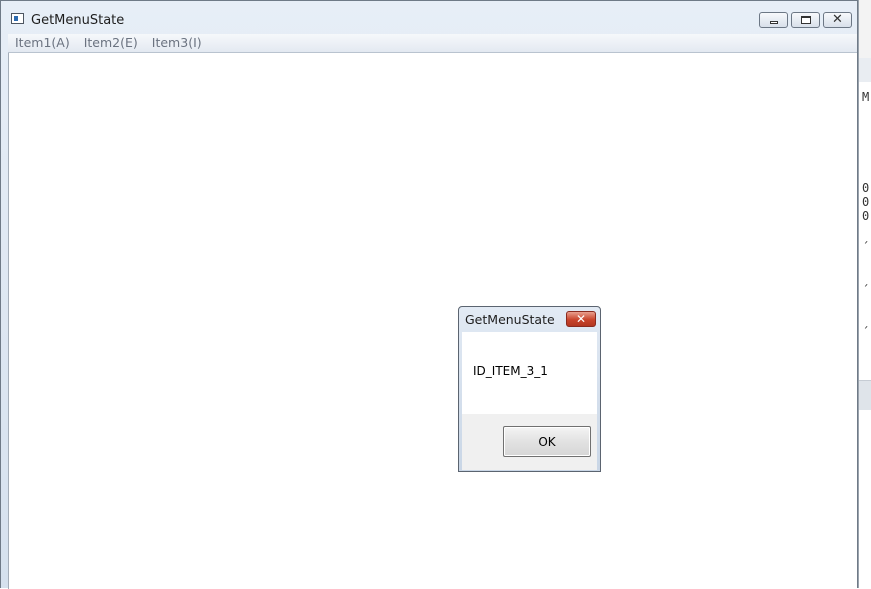  I want to click on menu-bar: Item1(A) Item2(E) Item3(I), so click(432, 43).